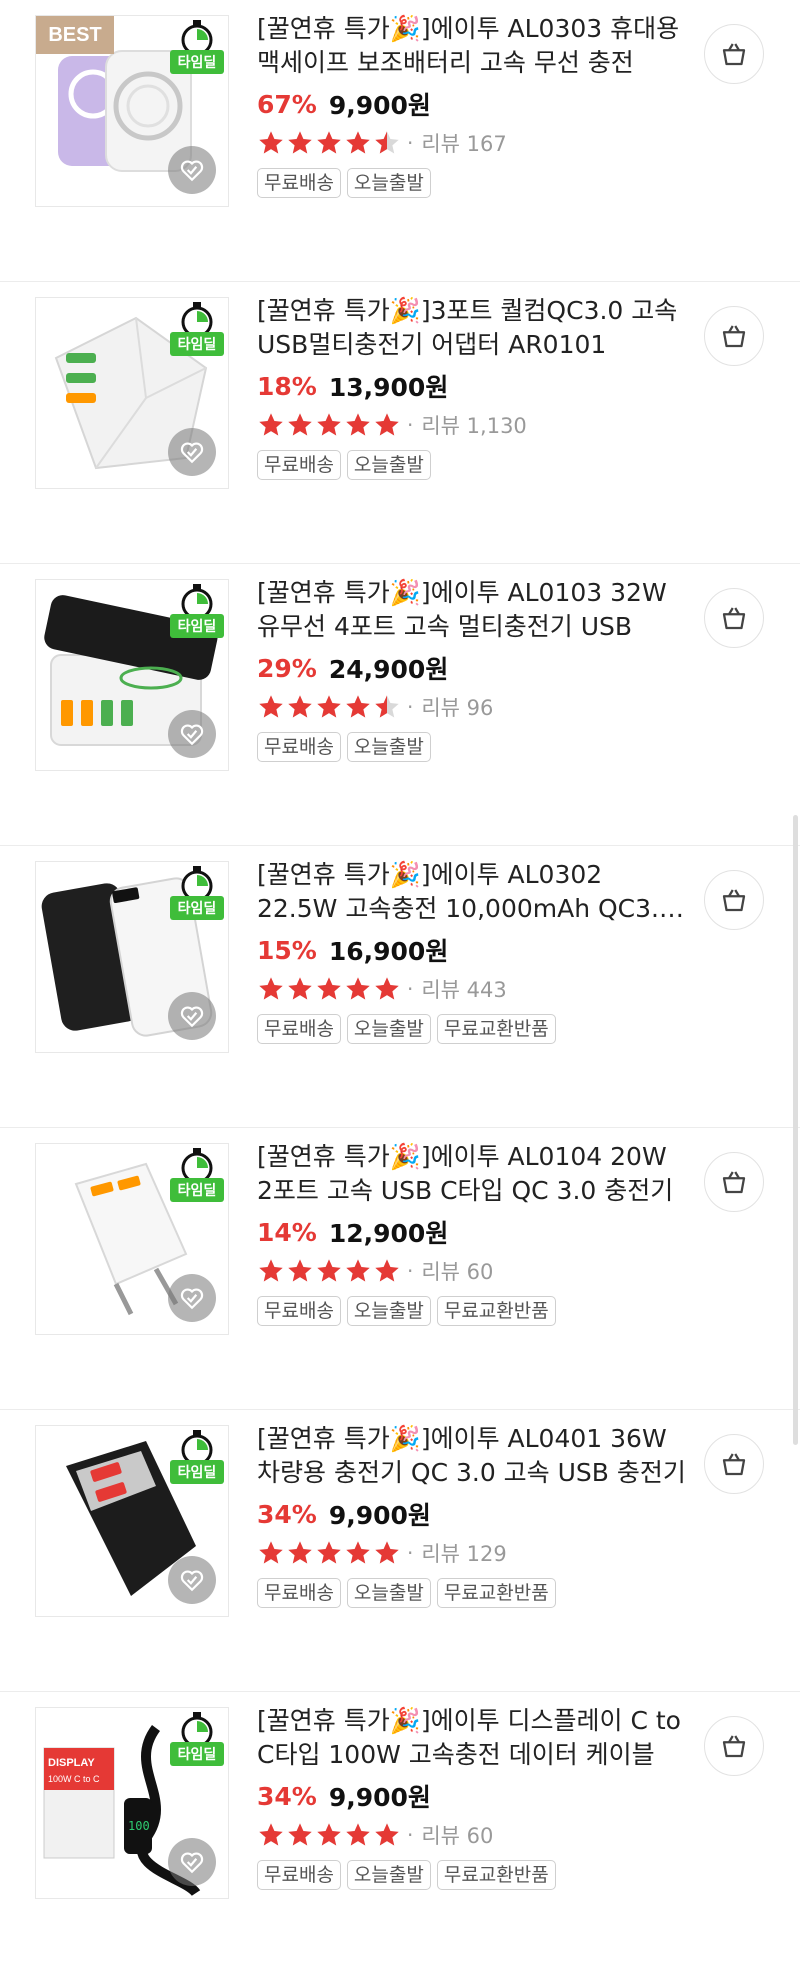  Describe the element at coordinates (474, 426) in the screenshot. I see `review-count: 리뷰 1,130` at that location.